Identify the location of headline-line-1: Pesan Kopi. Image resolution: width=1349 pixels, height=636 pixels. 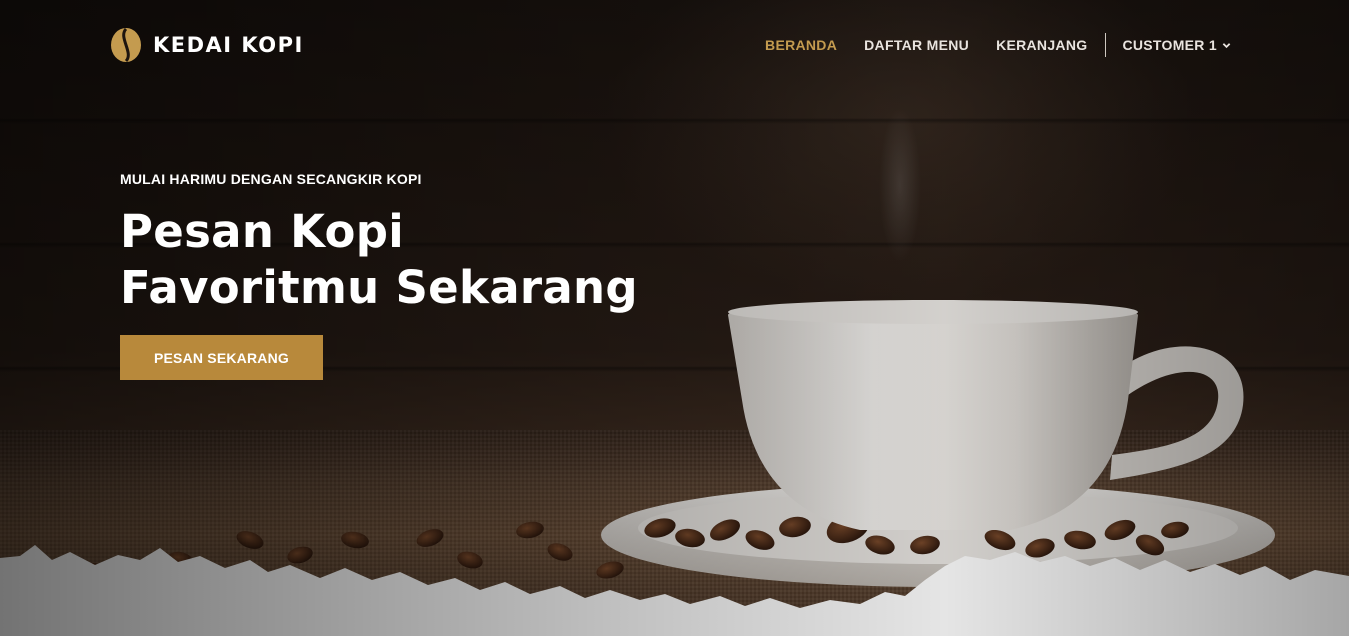
(262, 231).